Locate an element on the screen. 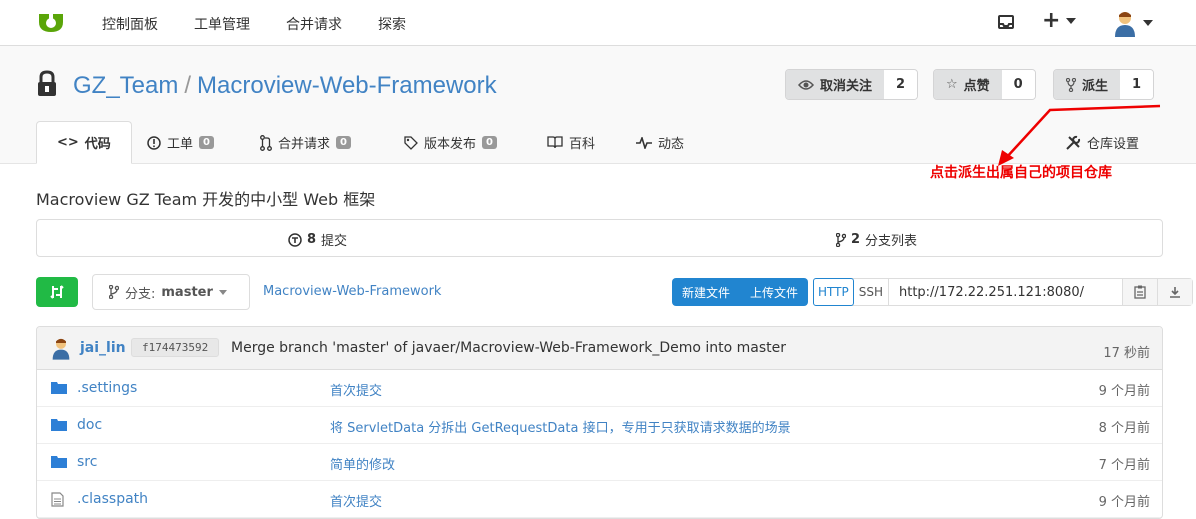 The image size is (1196, 519). file-name-link: .classpath is located at coordinates (112, 499).